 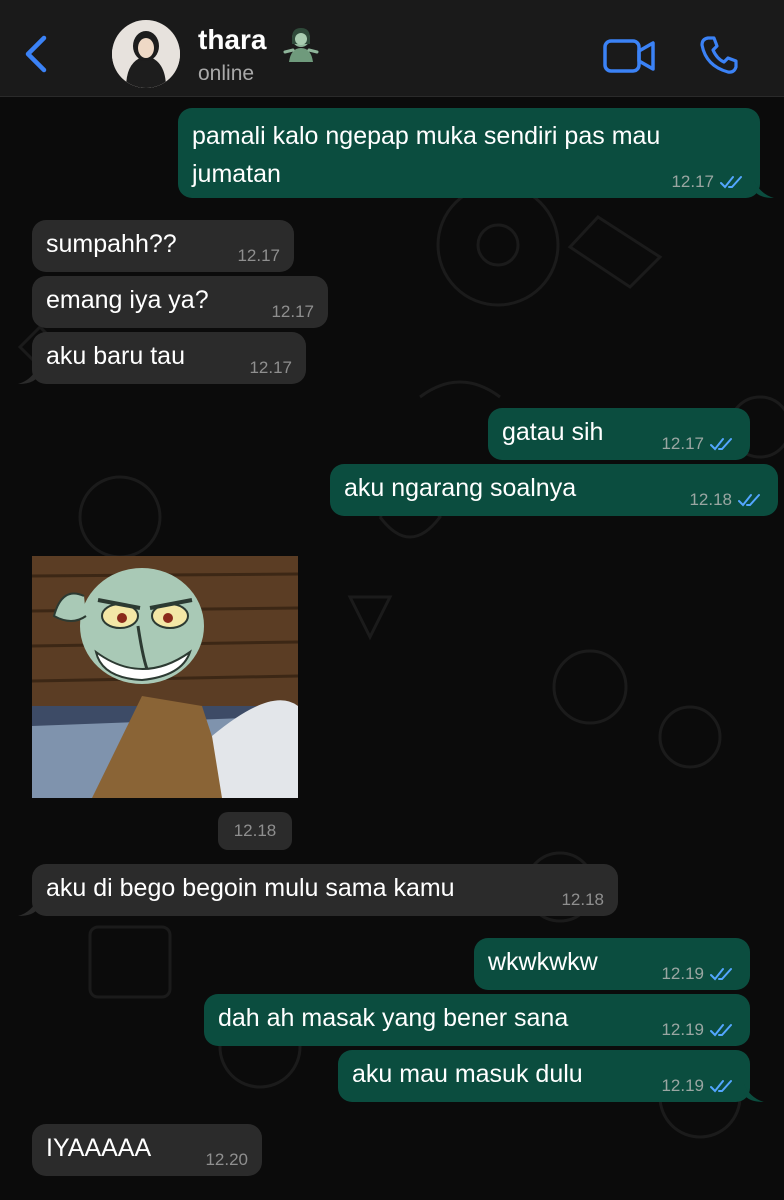 I want to click on video-call-icon, so click(x=629, y=56).